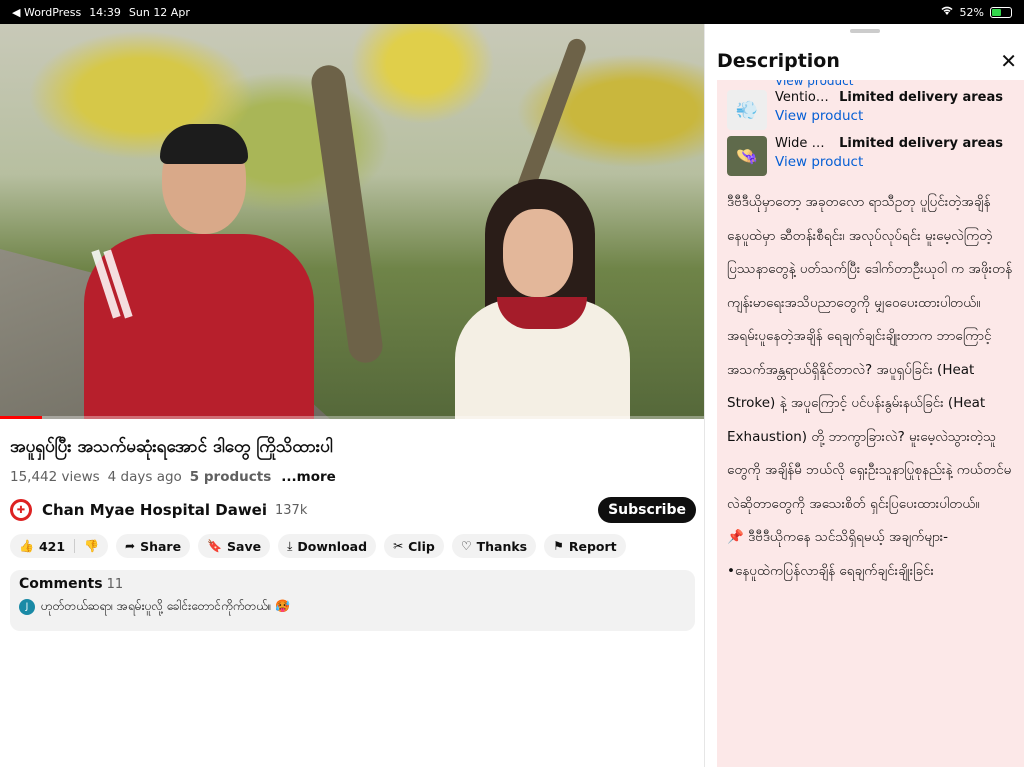  Describe the element at coordinates (214, 546) in the screenshot. I see `bookmark-icon: 🔖` at that location.